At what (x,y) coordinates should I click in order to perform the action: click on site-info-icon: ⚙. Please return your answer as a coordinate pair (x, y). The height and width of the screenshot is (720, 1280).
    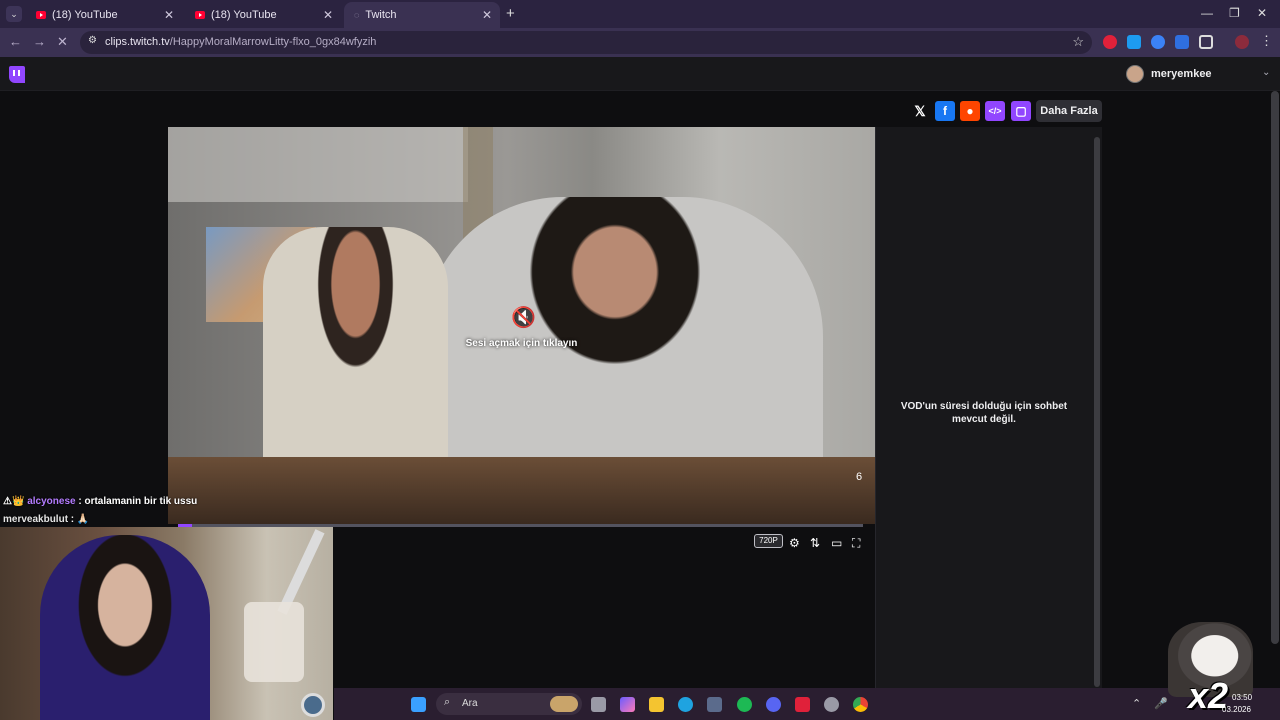
    Looking at the image, I should click on (92, 40).